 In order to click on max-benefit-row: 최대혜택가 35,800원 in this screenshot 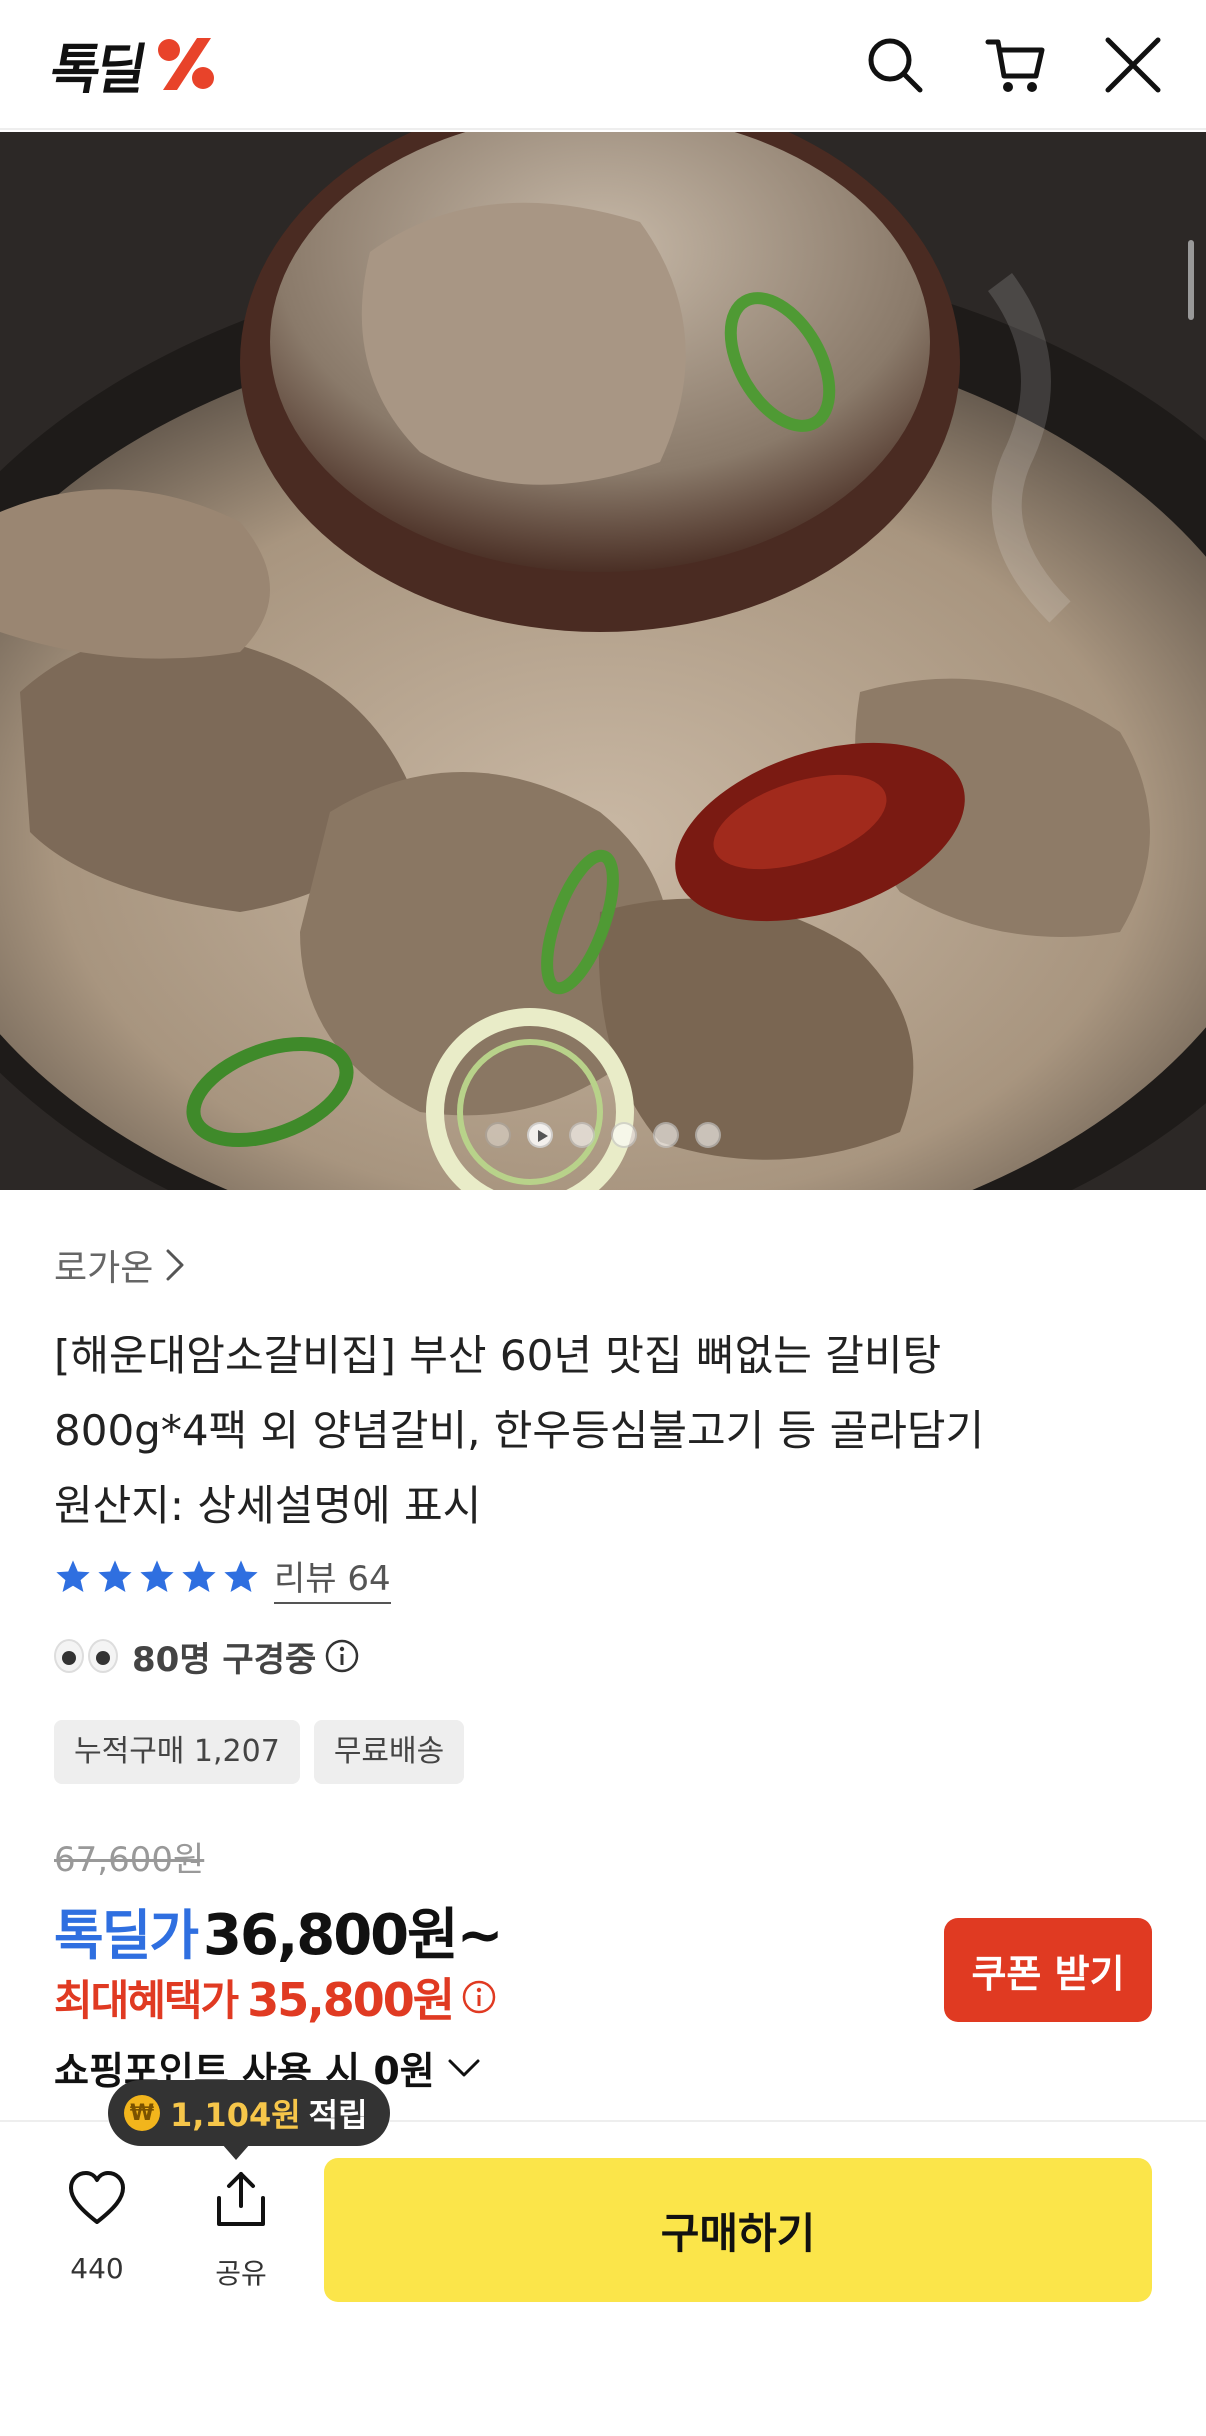, I will do `click(275, 1997)`.